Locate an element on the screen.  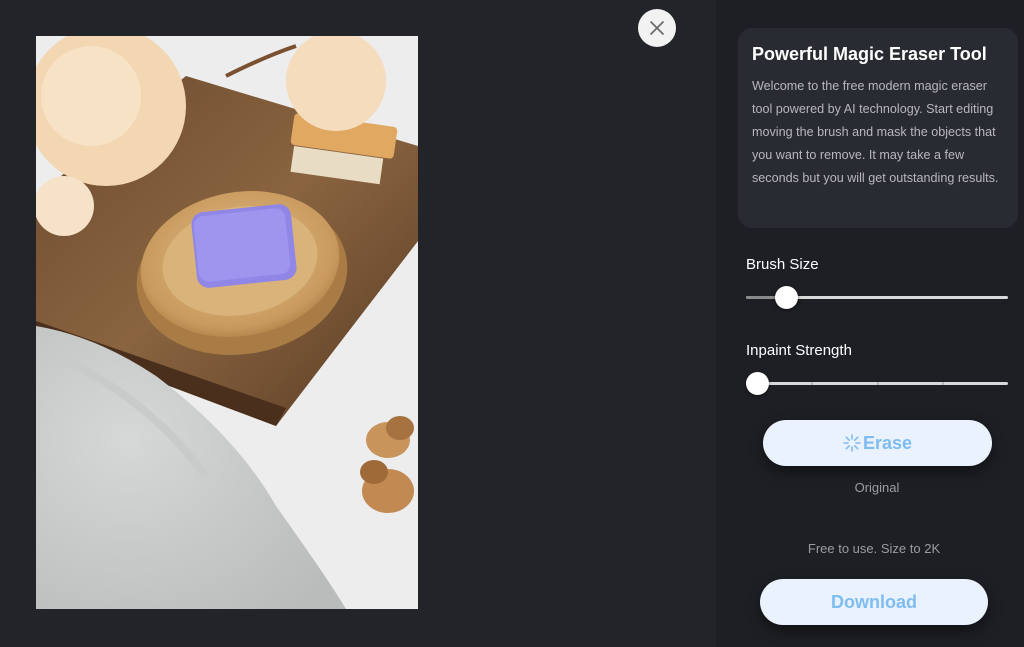
erase-button-label: Erase is located at coordinates (887, 442).